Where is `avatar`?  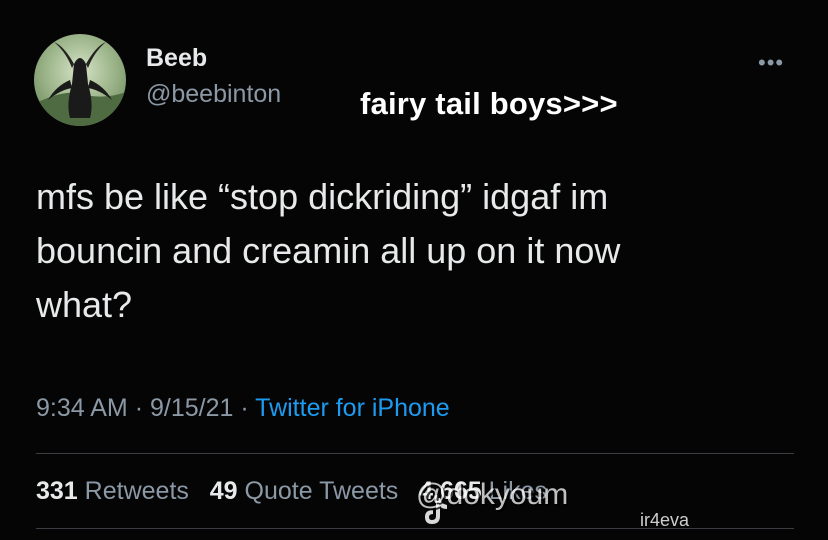 avatar is located at coordinates (80, 80).